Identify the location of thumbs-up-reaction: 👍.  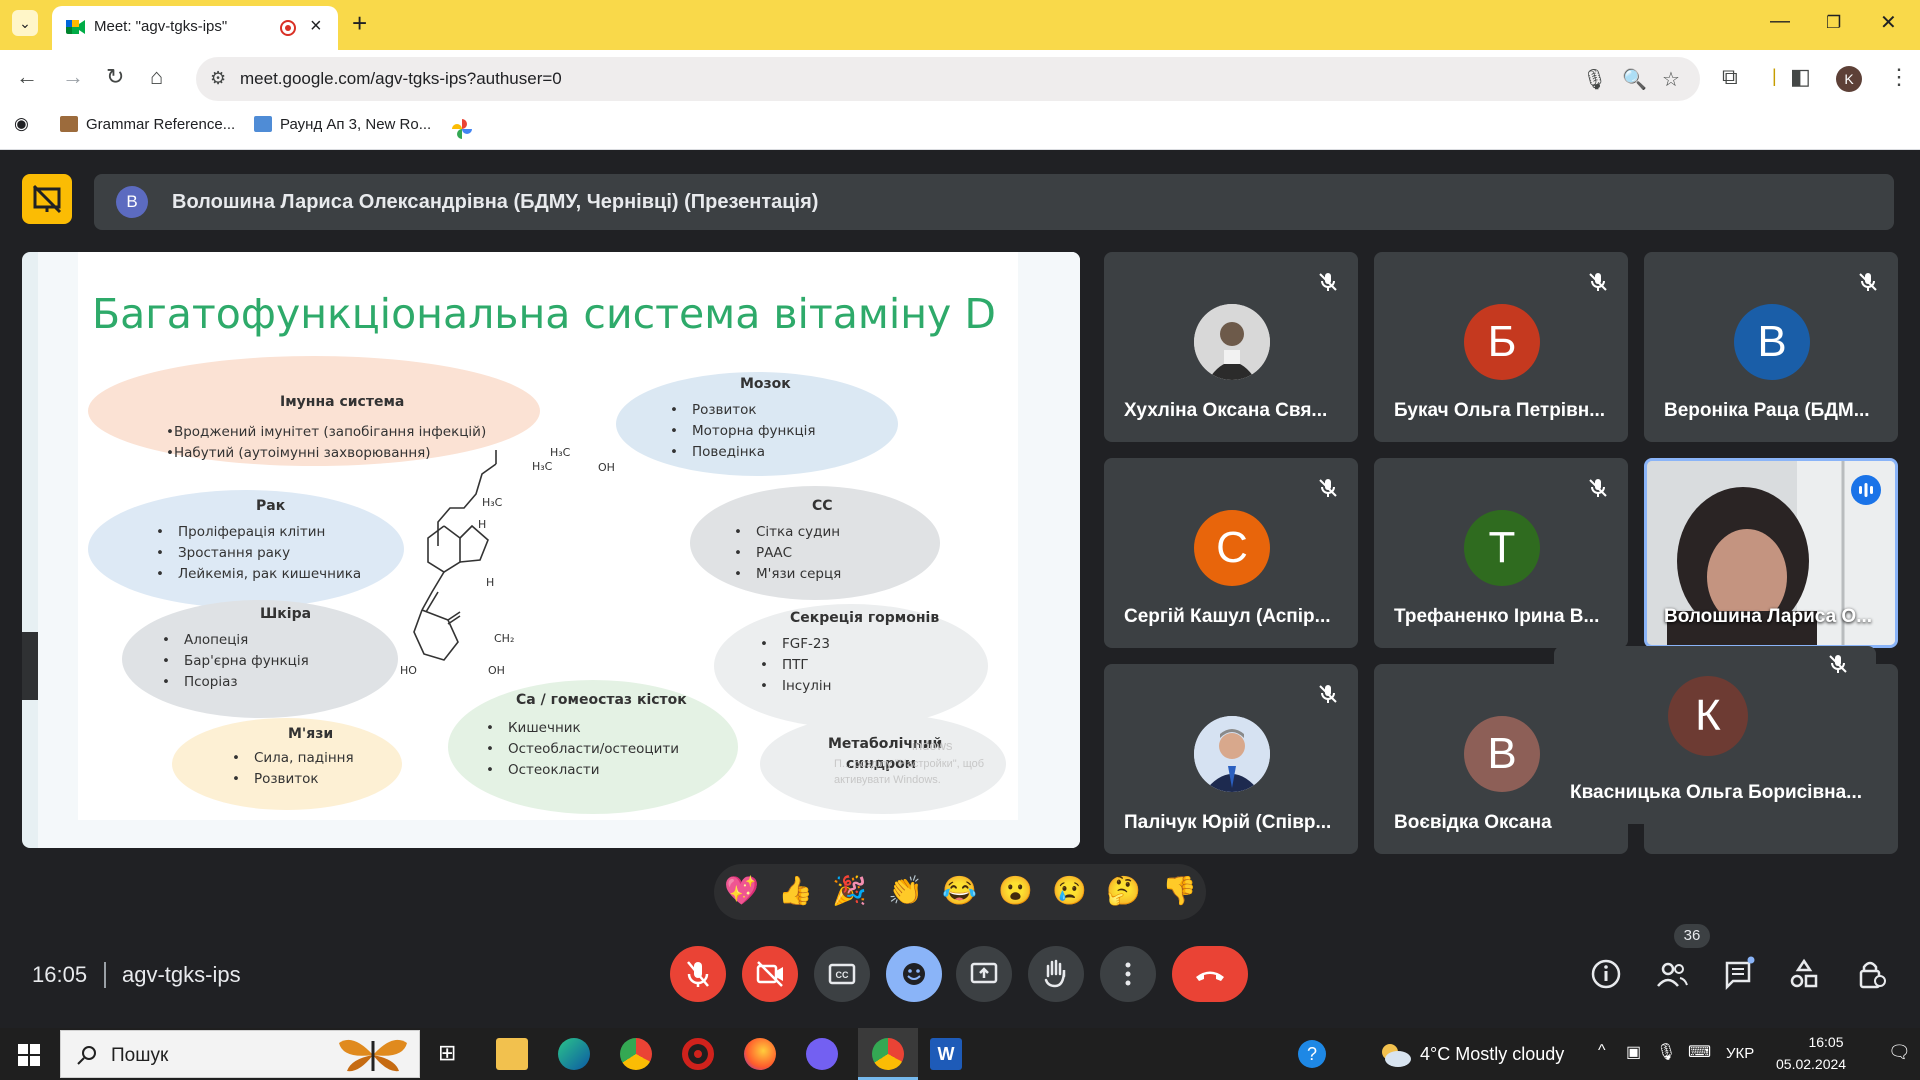
(795, 890).